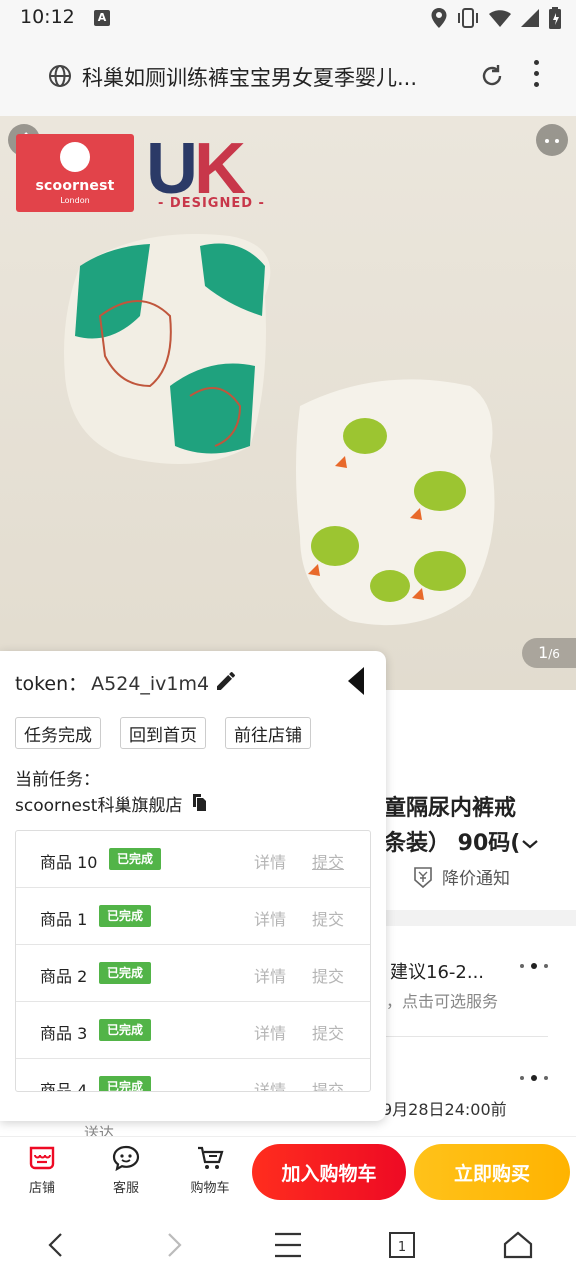 The image size is (576, 1280). What do you see at coordinates (193, 1075) in the screenshot?
I see `task-row: 商品 4 已完成 详情 提交` at bounding box center [193, 1075].